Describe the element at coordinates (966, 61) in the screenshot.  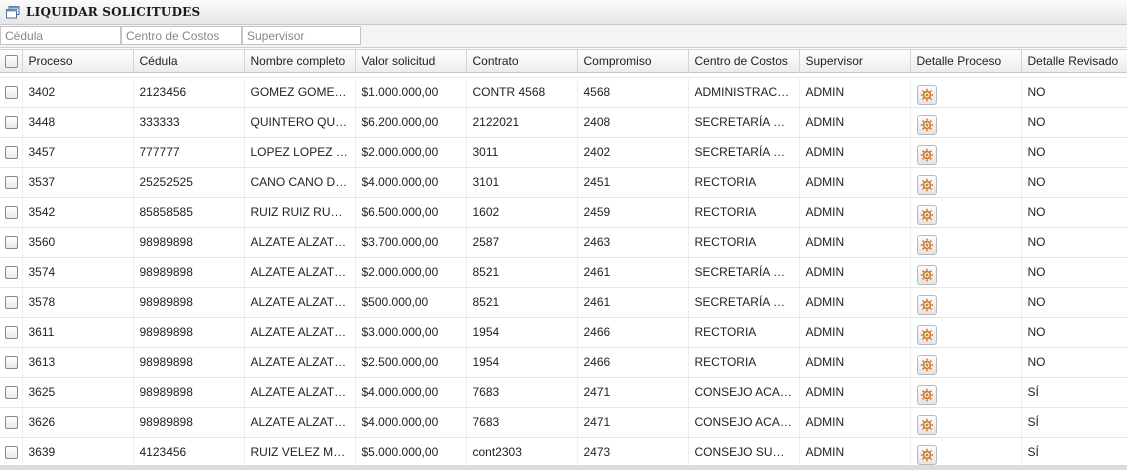
I see `column-header-detalle-proceso: Detalle Proceso` at that location.